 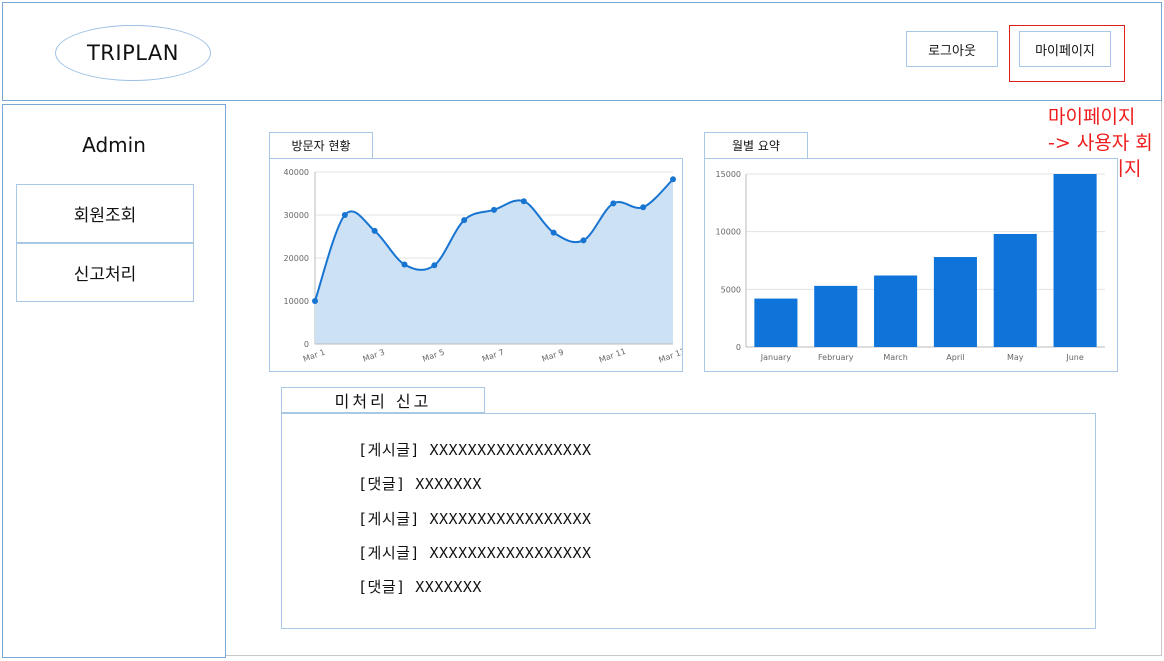 What do you see at coordinates (321, 145) in the screenshot?
I see `visitor-chart-tab: 방문자 현황` at bounding box center [321, 145].